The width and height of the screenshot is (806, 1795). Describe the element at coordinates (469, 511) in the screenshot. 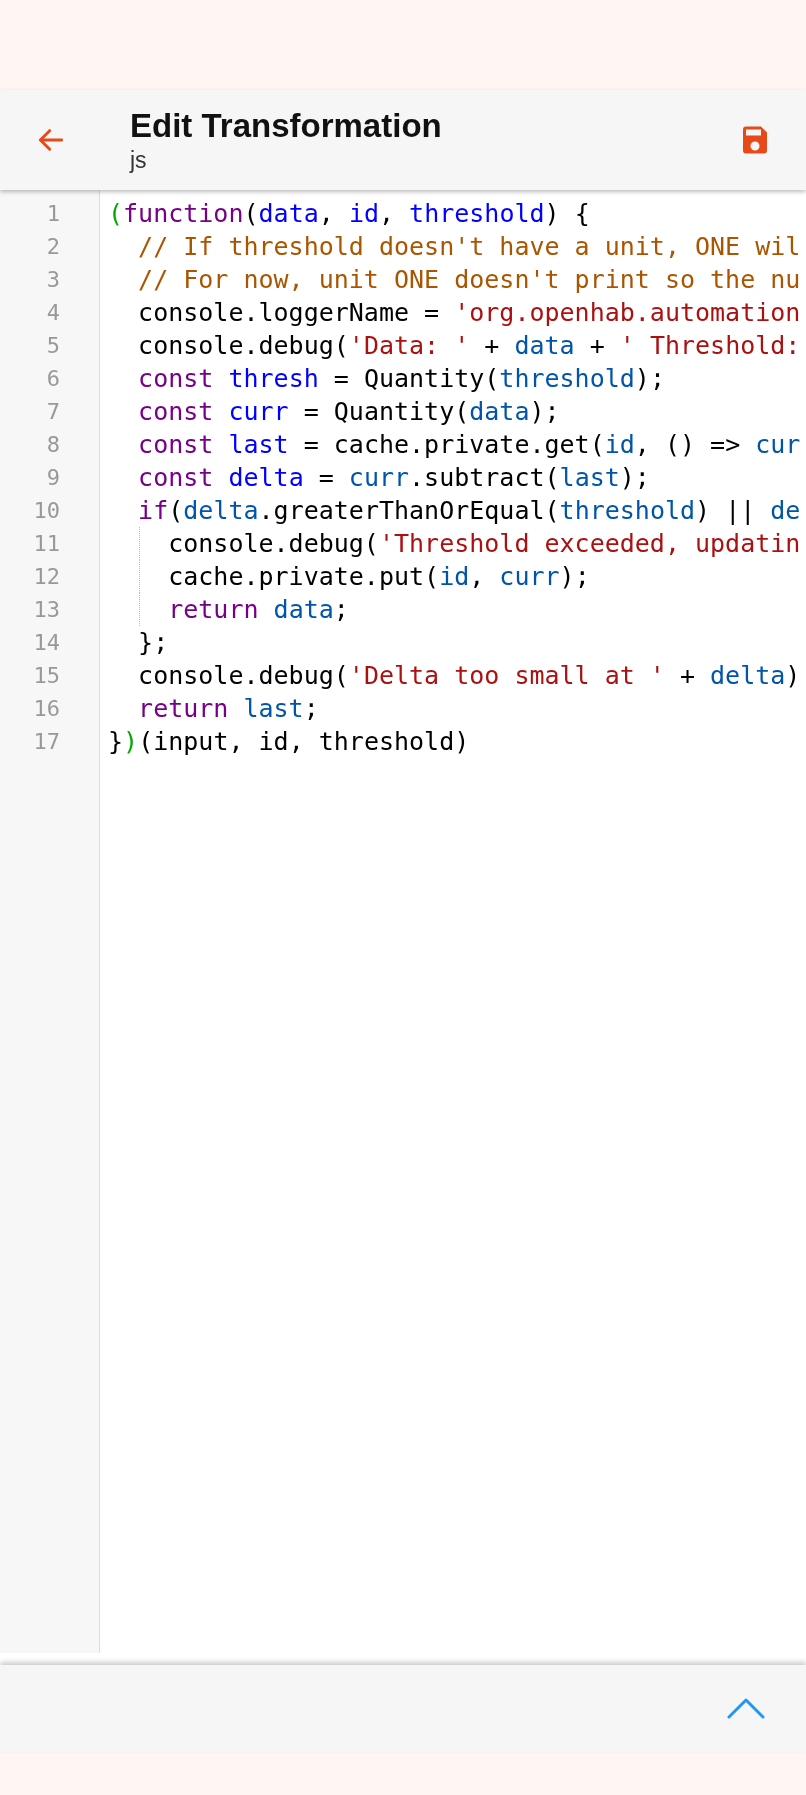

I see `code-line: if(delta.greaterThanOrEqual(threshold) || de` at that location.